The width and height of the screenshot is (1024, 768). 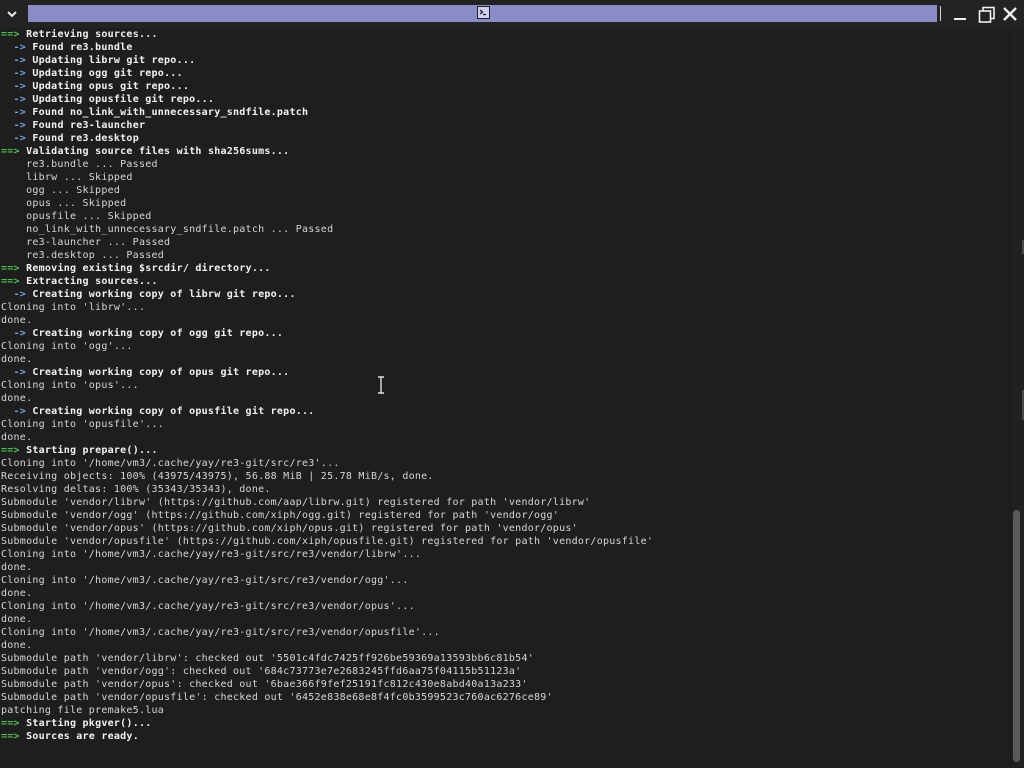 What do you see at coordinates (86, 242) in the screenshot?
I see `terminal-line: re3-launcher ... Passed` at bounding box center [86, 242].